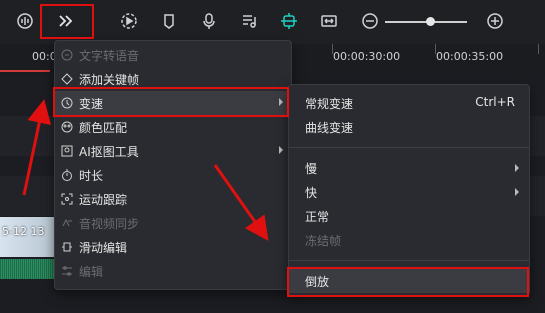  Describe the element at coordinates (173, 151) in the screenshot. I see `menu-item-ai-cutout: AI抠图工具` at that location.